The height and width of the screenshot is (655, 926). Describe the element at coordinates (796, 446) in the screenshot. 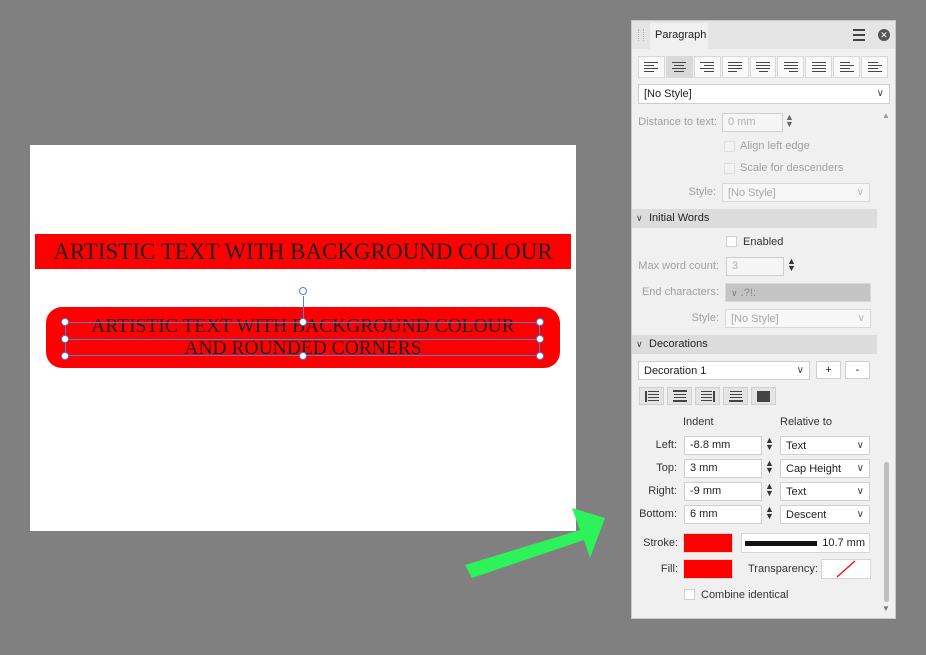

I see `indent-left-relative-value: Text` at that location.